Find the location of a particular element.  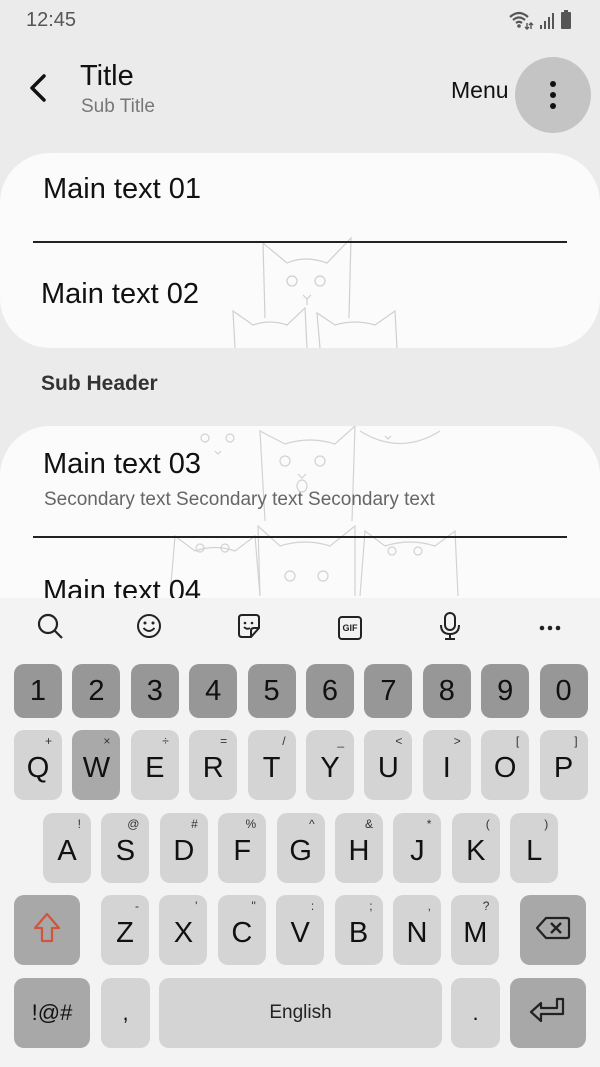

key-h: & H is located at coordinates (359, 848).